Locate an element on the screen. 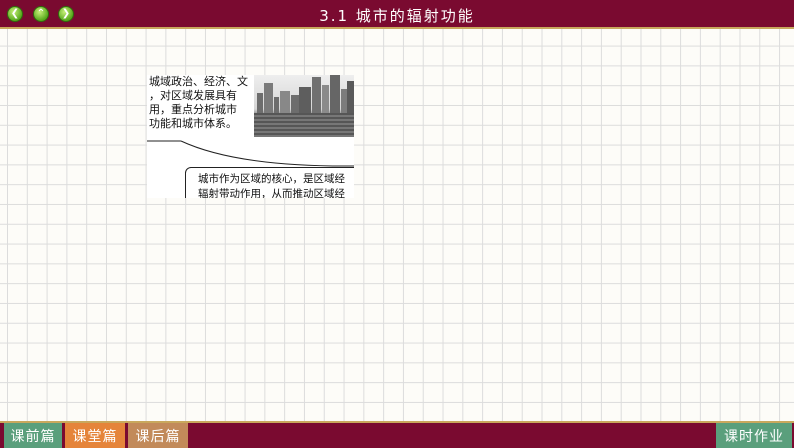 The width and height of the screenshot is (794, 448). city-skyline-photo is located at coordinates (304, 106).